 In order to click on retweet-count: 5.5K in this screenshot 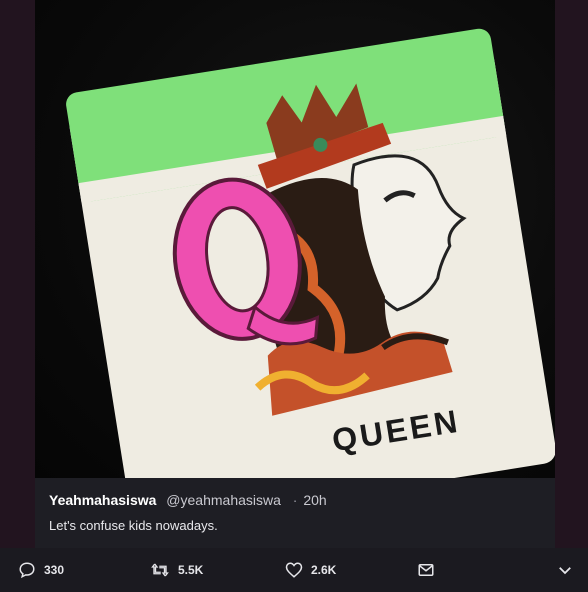, I will do `click(191, 570)`.